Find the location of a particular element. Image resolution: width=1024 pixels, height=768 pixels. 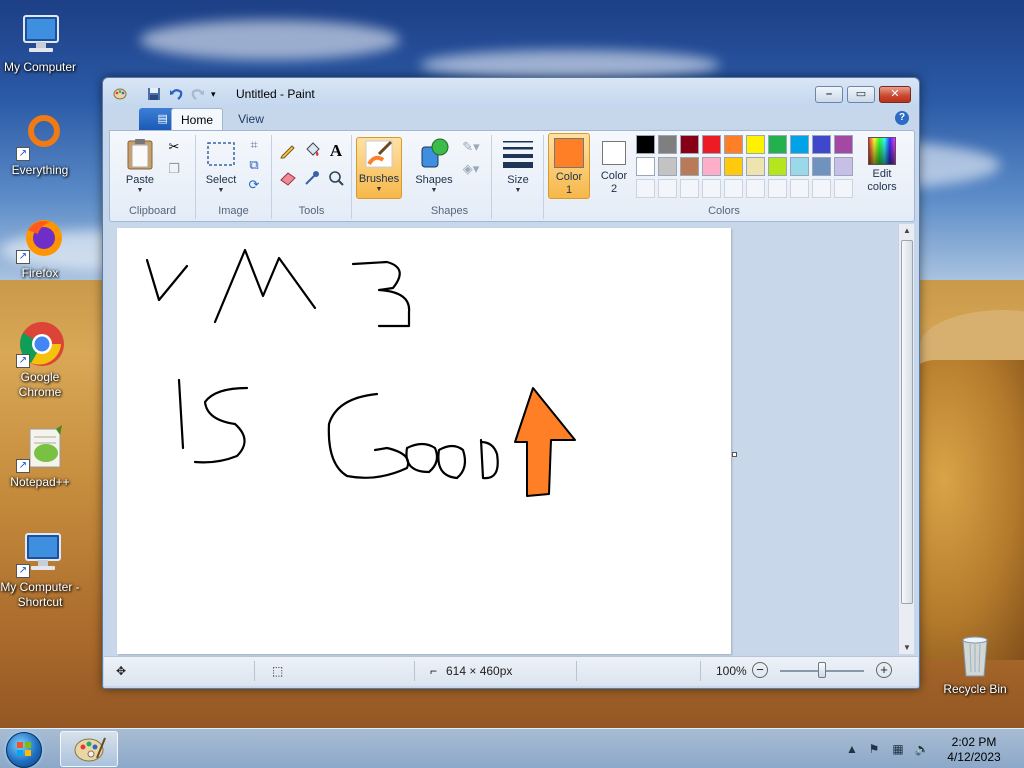

system-clock: 2:02 PM 4/12/2023 is located at coordinates (974, 750).